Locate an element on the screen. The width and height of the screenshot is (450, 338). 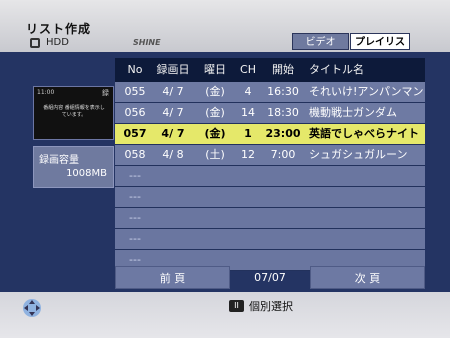
pagination: 前 頁 07/07 次 頁 is located at coordinates (270, 277).